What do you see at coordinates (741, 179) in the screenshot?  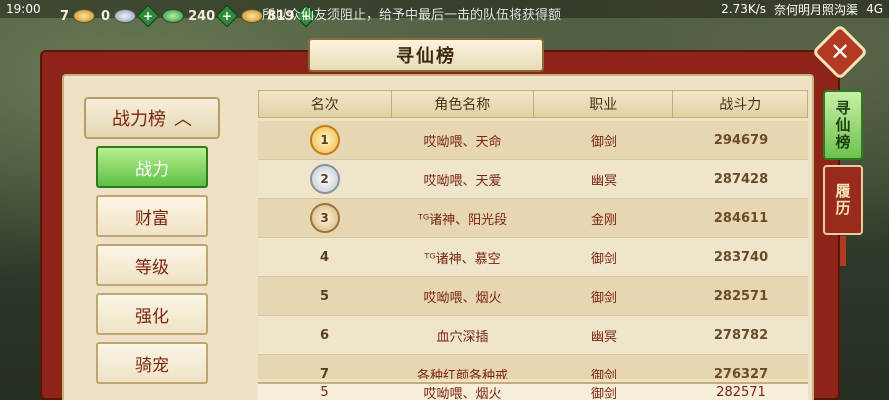 I see `player-power: 287428` at bounding box center [741, 179].